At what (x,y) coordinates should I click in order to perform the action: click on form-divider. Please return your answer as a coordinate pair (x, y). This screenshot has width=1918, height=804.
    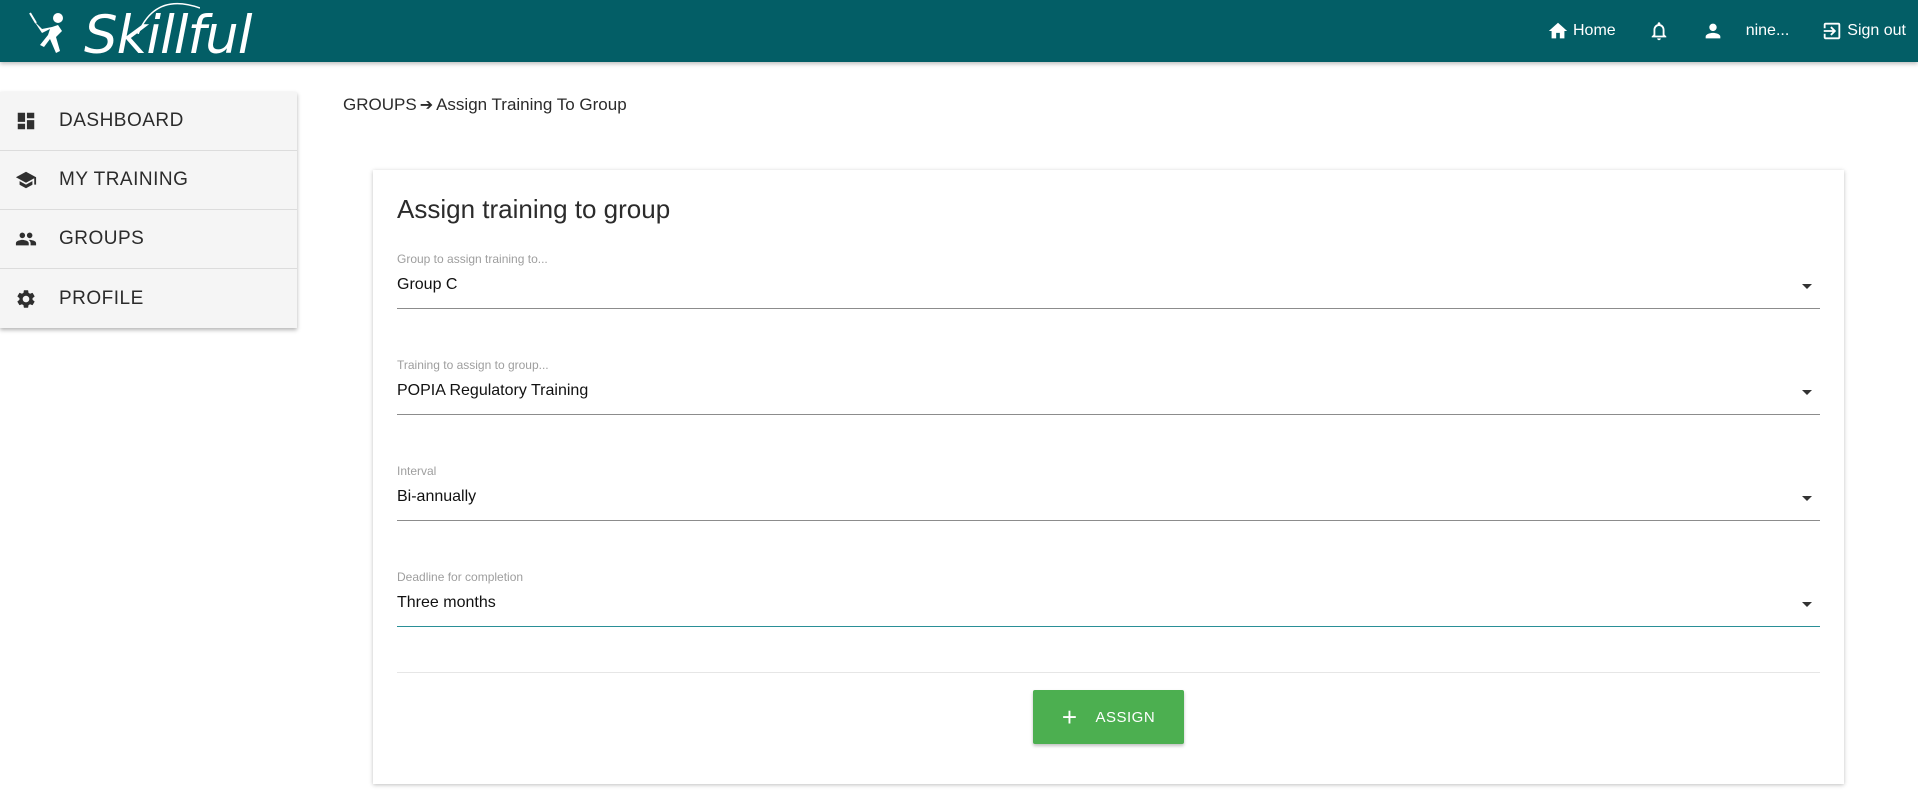
    Looking at the image, I should click on (1108, 672).